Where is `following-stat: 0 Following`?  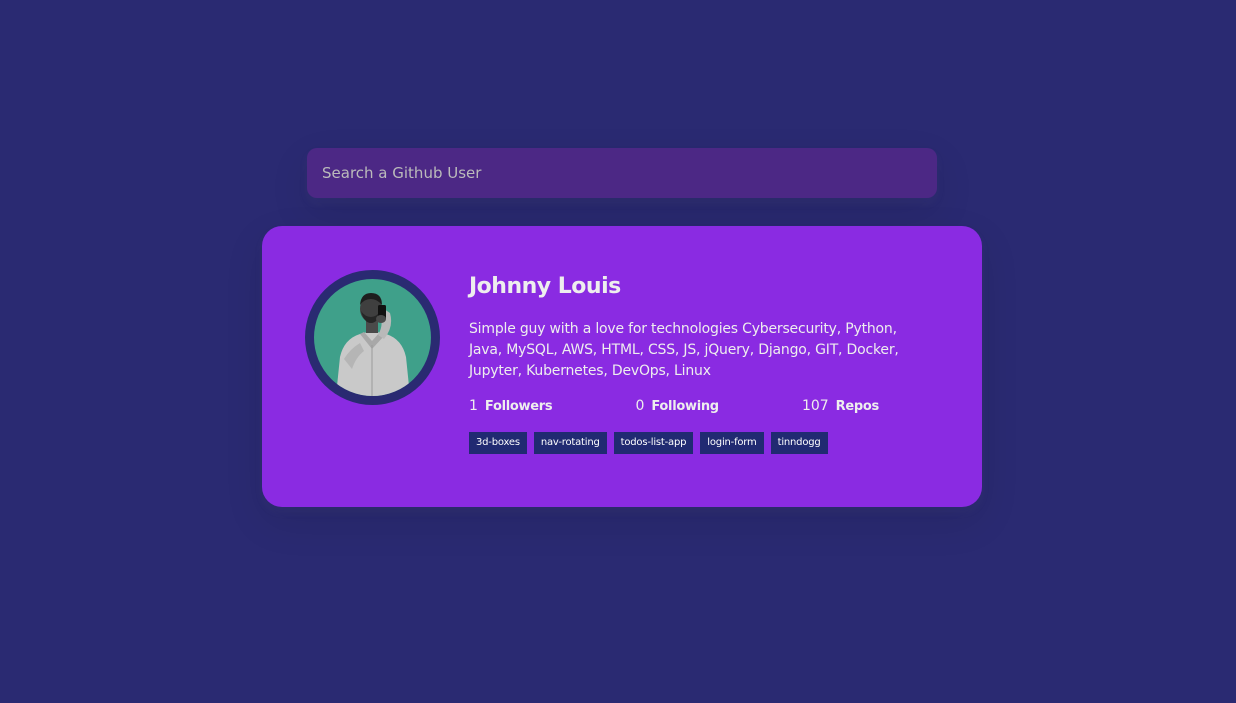 following-stat: 0 Following is located at coordinates (677, 406).